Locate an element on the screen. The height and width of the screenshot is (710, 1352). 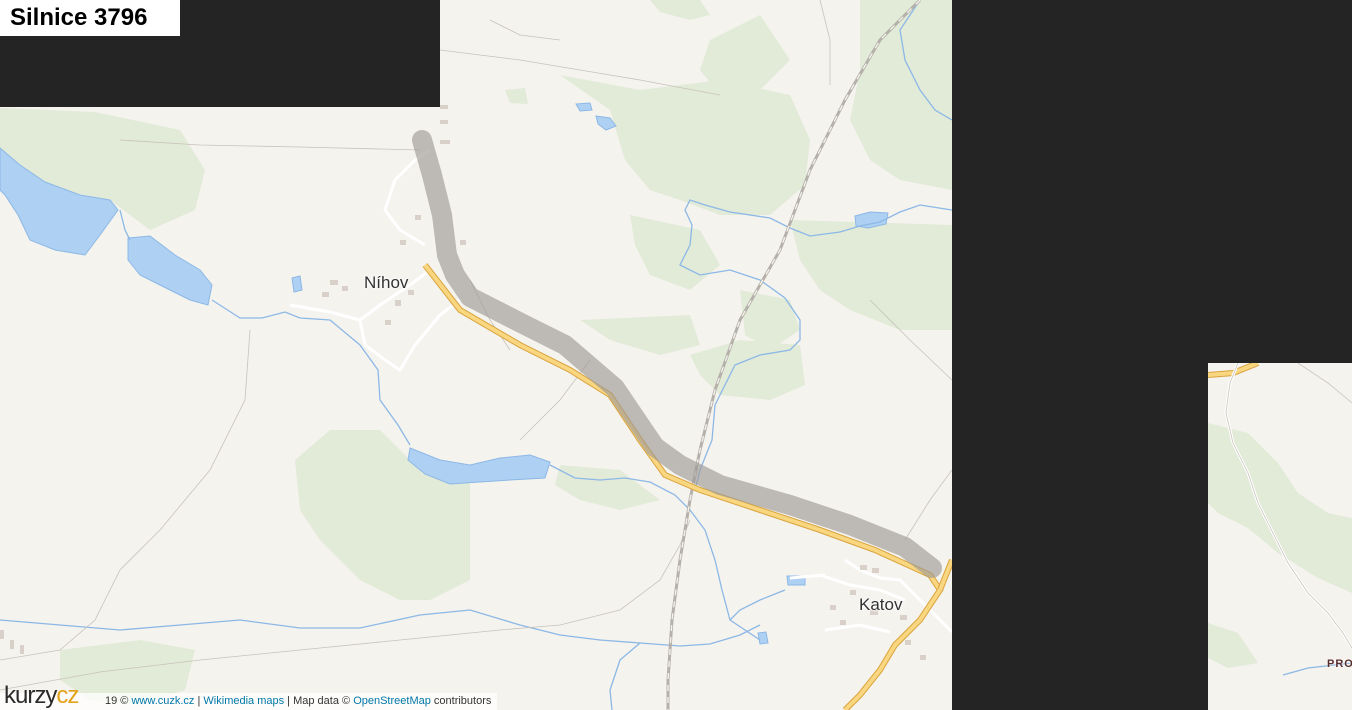
contributors-text: contributors is located at coordinates (462, 701).